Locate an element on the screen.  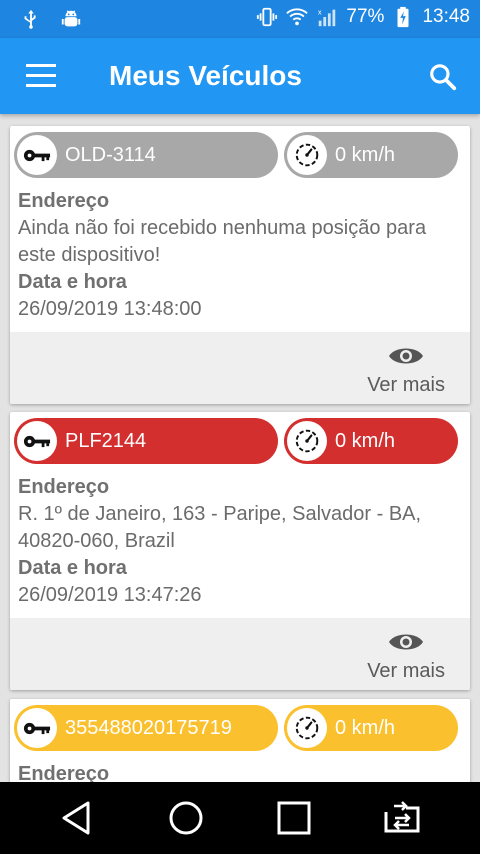
navigation-bar is located at coordinates (240, 818).